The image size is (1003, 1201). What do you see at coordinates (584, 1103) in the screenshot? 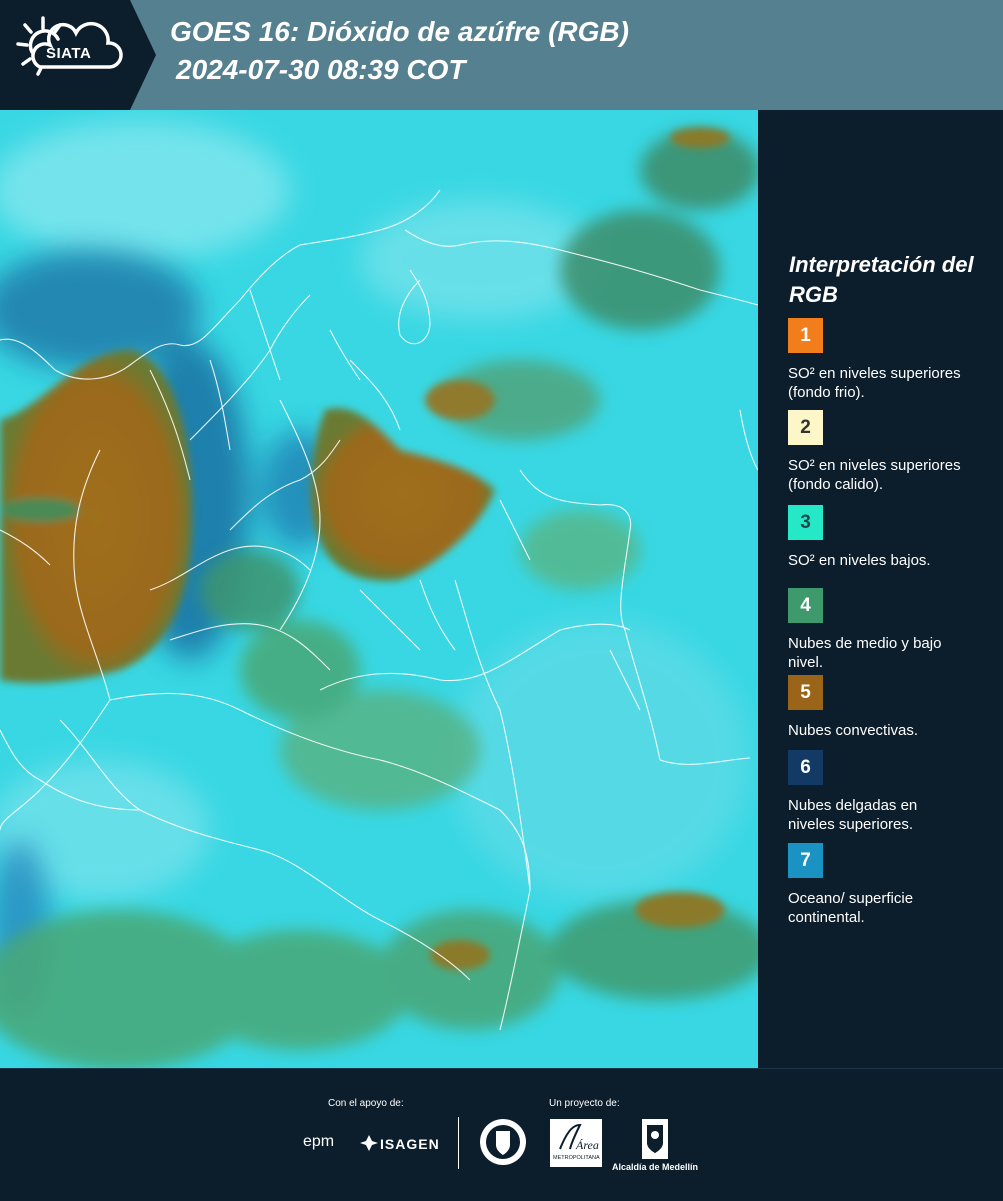
I see `project-label: Un proyecto de:` at bounding box center [584, 1103].